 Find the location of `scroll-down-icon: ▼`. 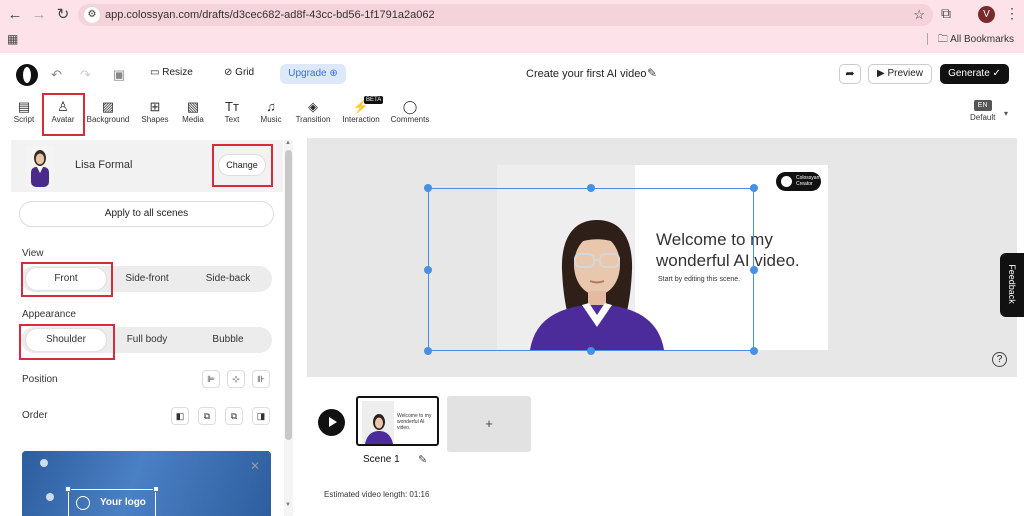

scroll-down-icon: ▼ is located at coordinates (288, 505).